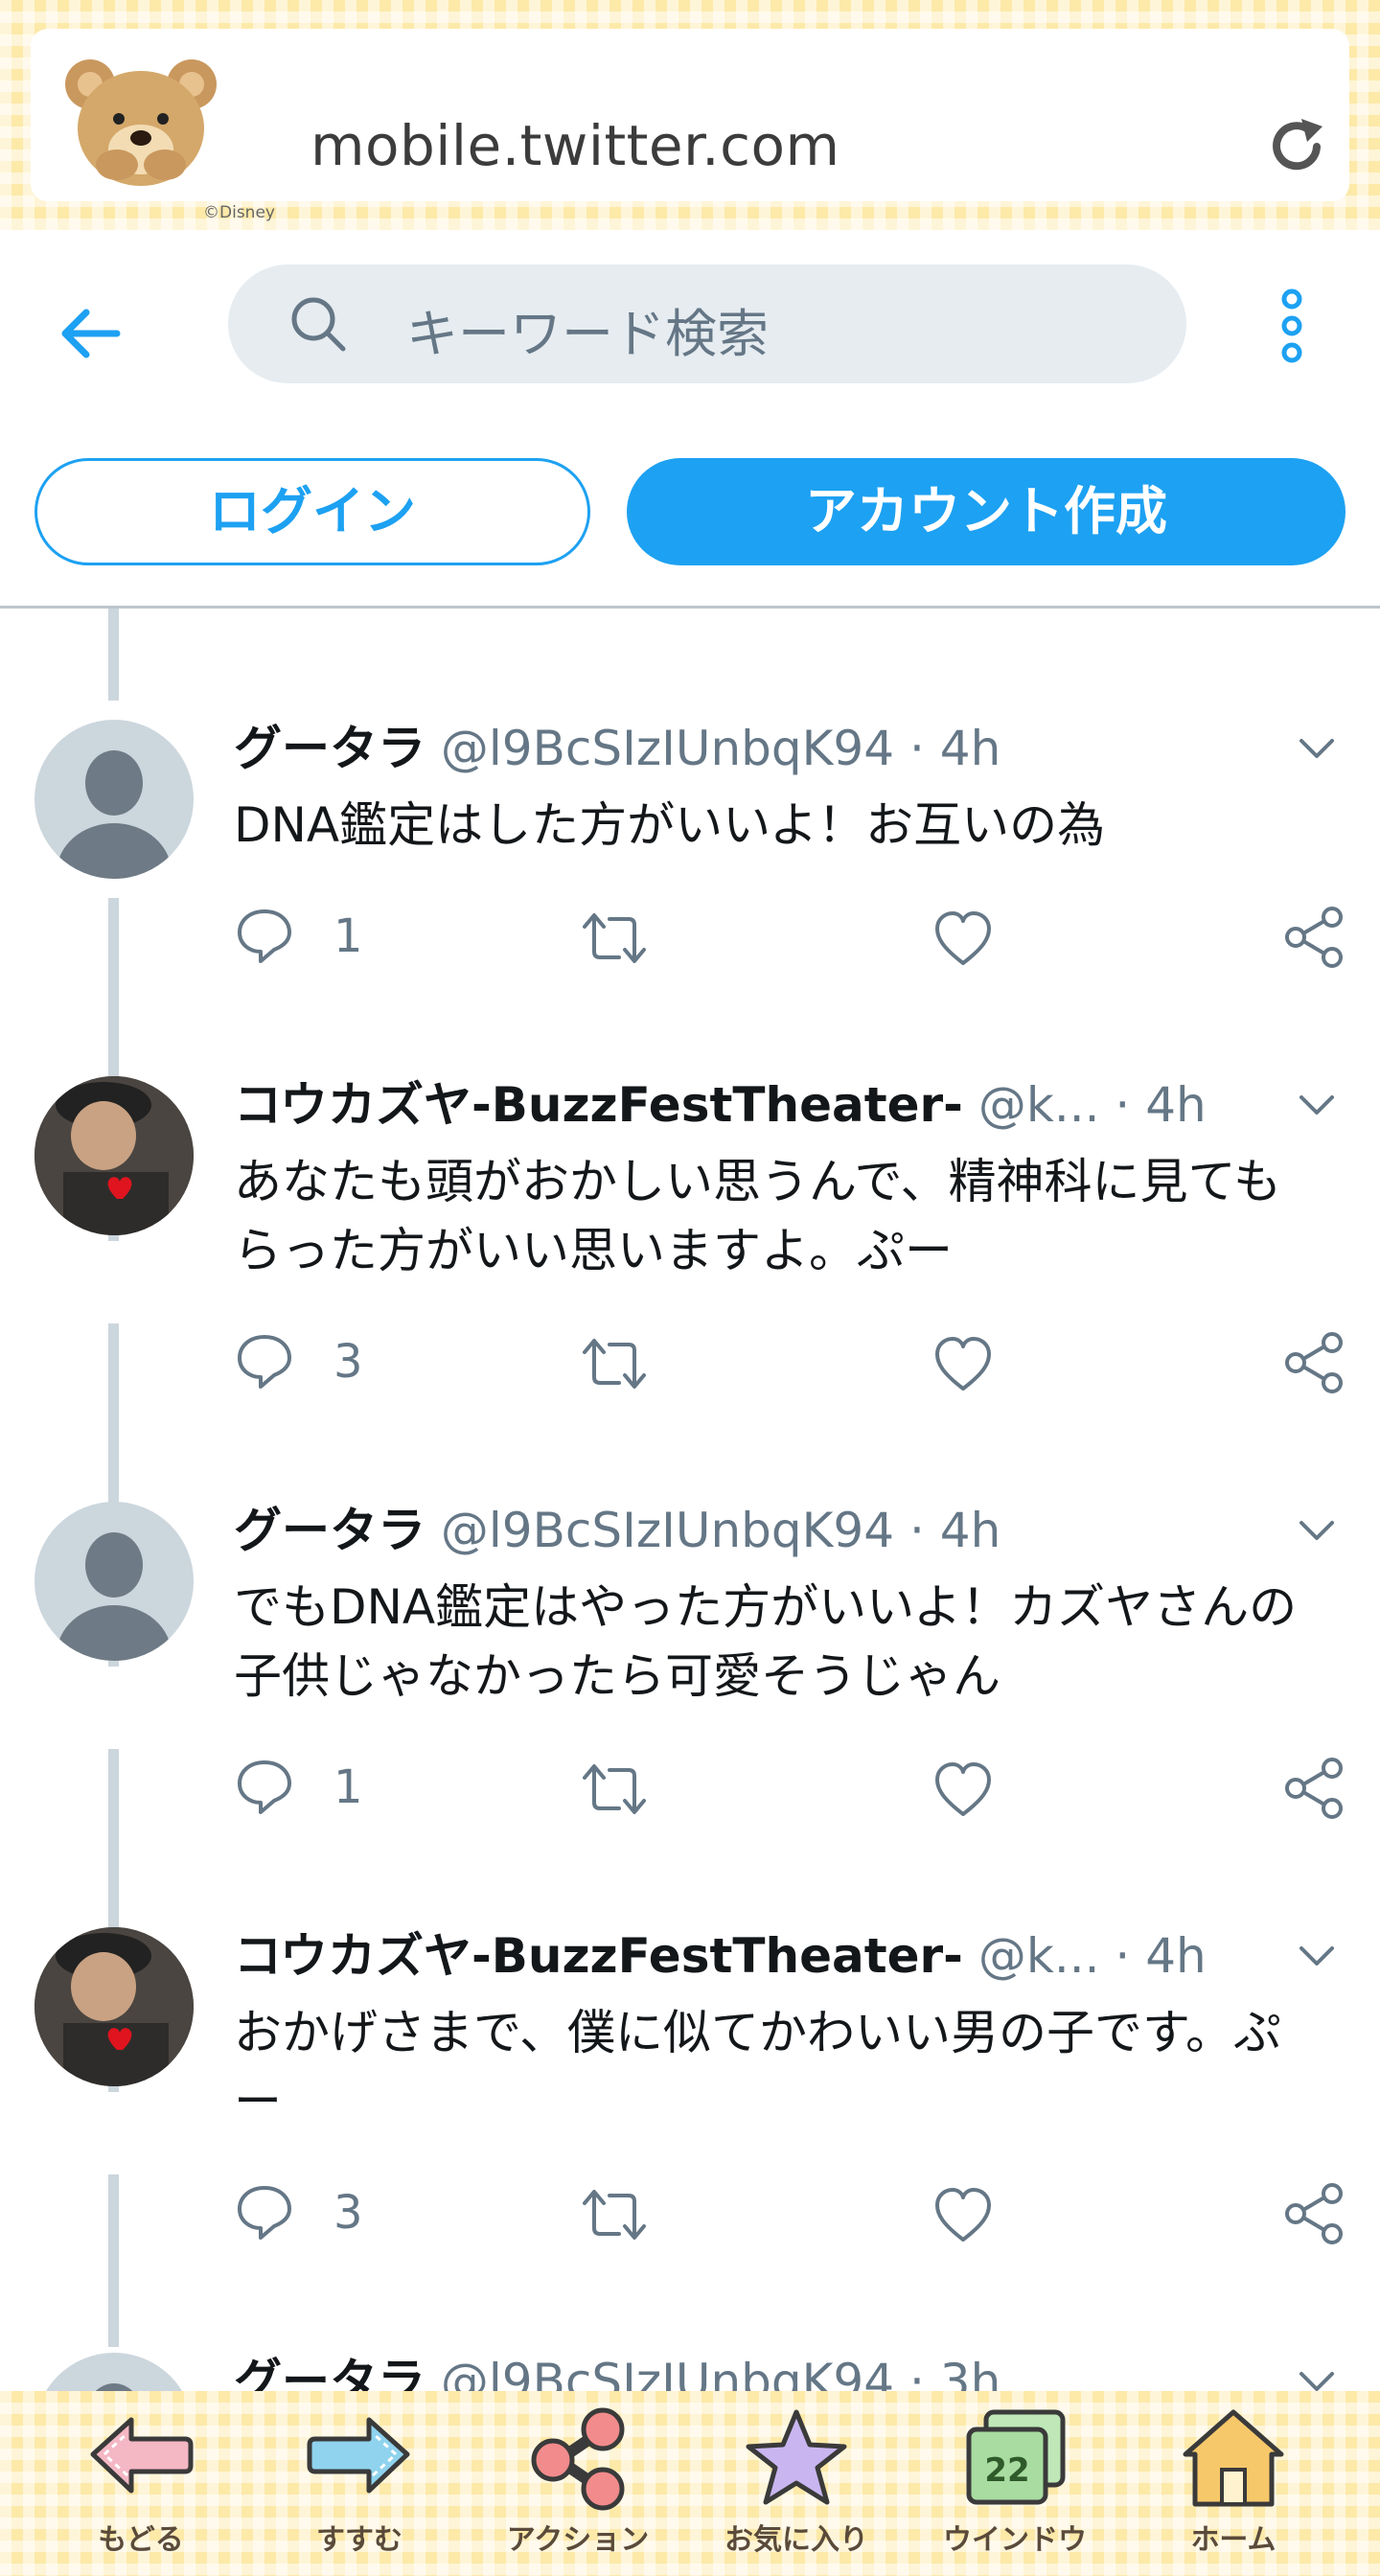 The image size is (1380, 2576). I want to click on disney-copyright: ©Disney, so click(239, 212).